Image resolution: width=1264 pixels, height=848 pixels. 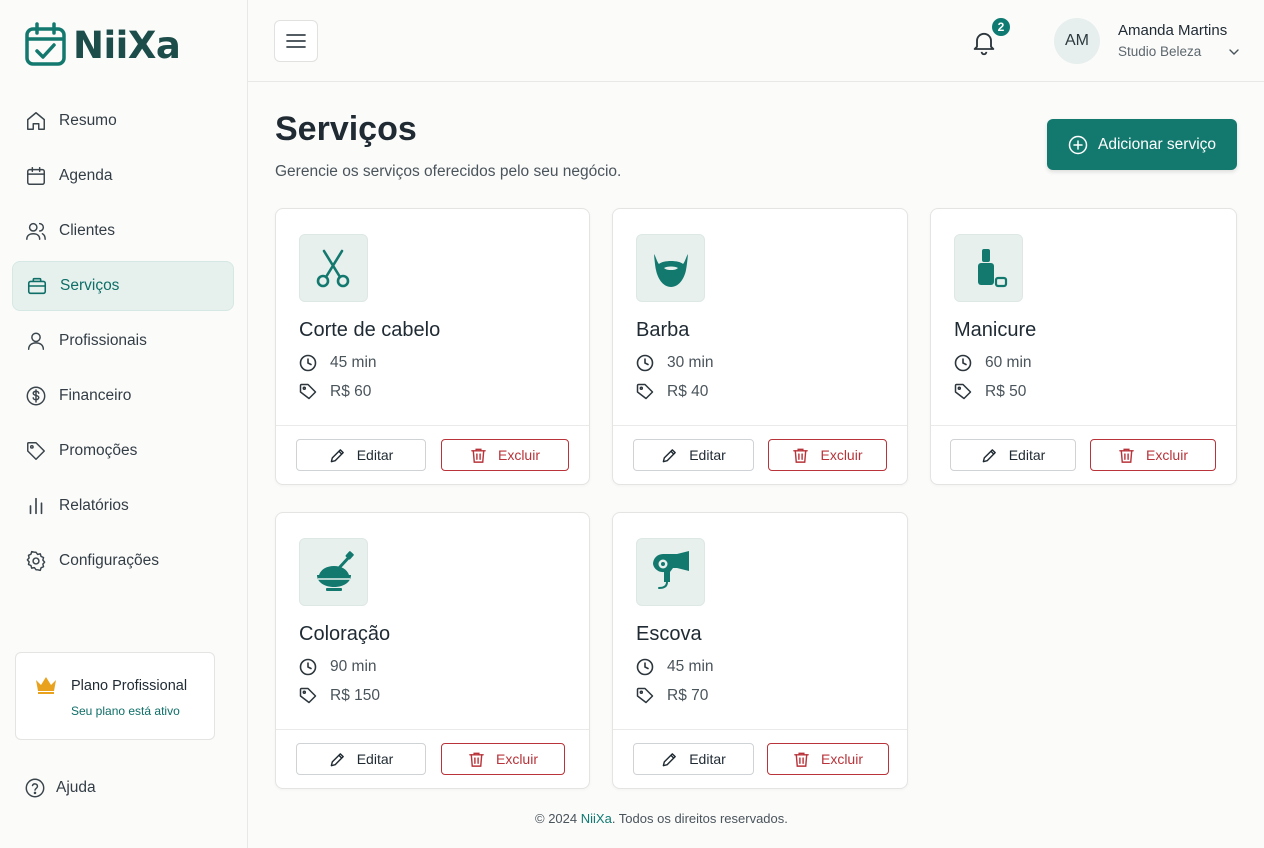 I want to click on service-duration-value: 30 min, so click(x=690, y=362).